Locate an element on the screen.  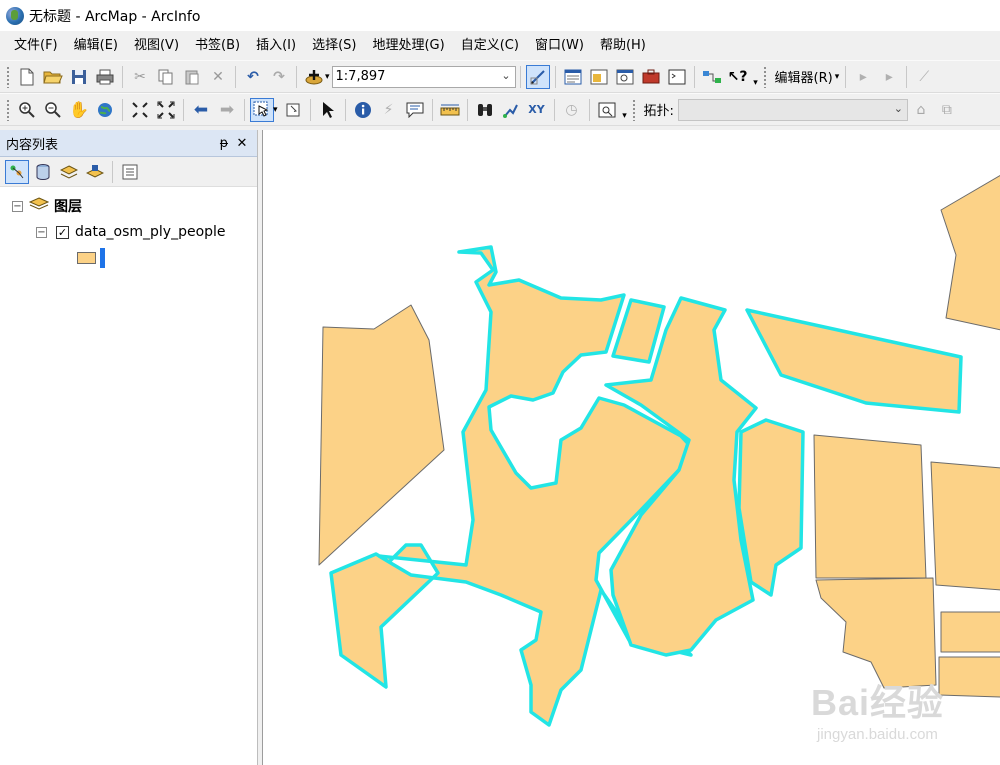
menu-windows: 窗口(W) is located at coordinates (559, 45).